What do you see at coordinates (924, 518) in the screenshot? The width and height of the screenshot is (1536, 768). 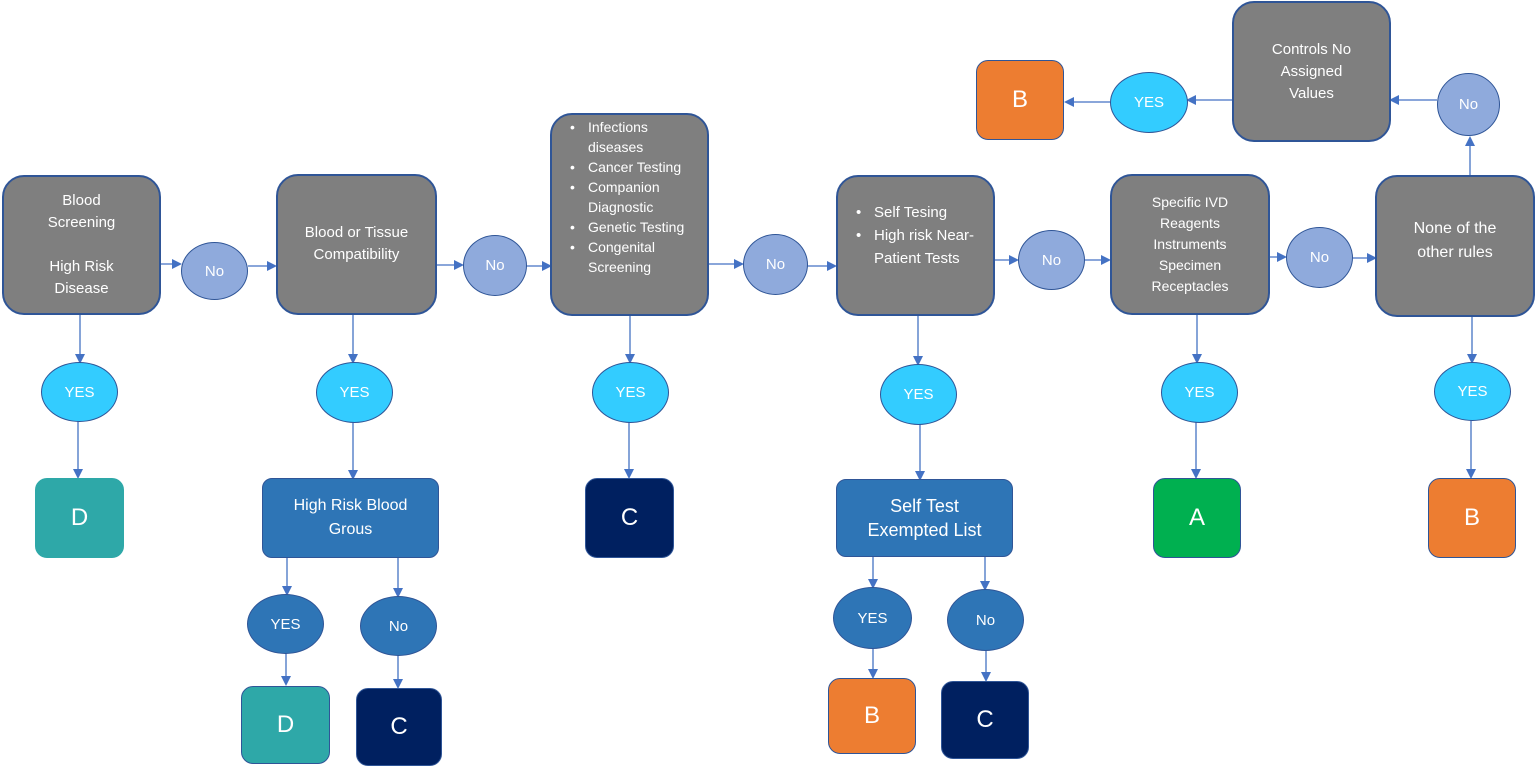 I see `question-self-test-exempted-list: Self Test Exempted List` at bounding box center [924, 518].